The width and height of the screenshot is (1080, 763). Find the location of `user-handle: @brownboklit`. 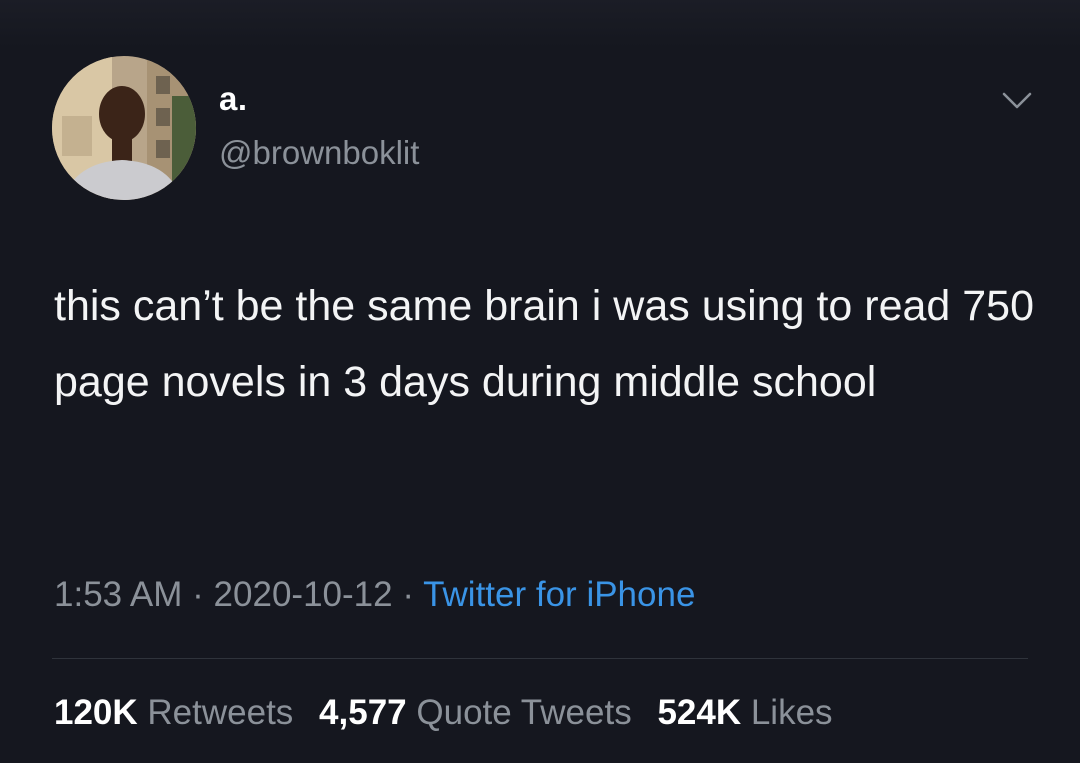

user-handle: @brownboklit is located at coordinates (319, 153).